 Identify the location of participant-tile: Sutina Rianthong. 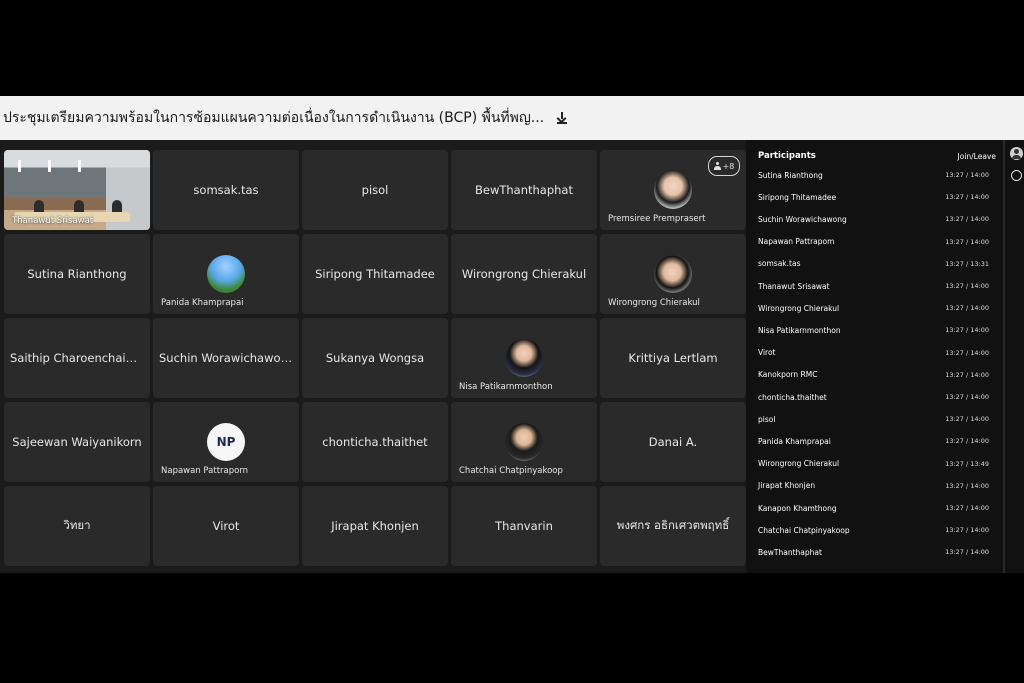
(77, 274).